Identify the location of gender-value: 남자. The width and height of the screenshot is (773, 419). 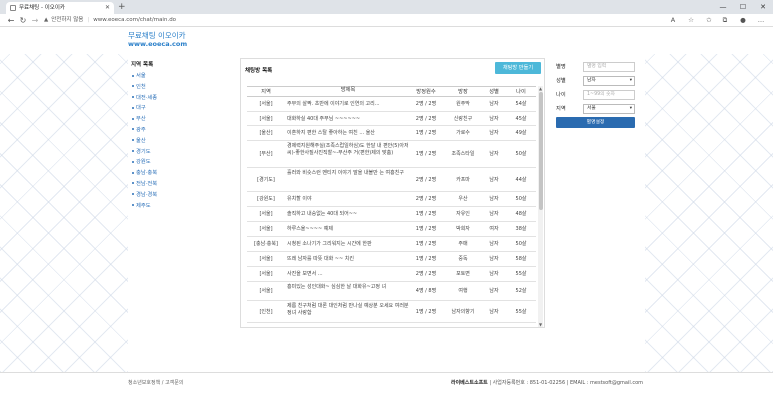
(591, 80).